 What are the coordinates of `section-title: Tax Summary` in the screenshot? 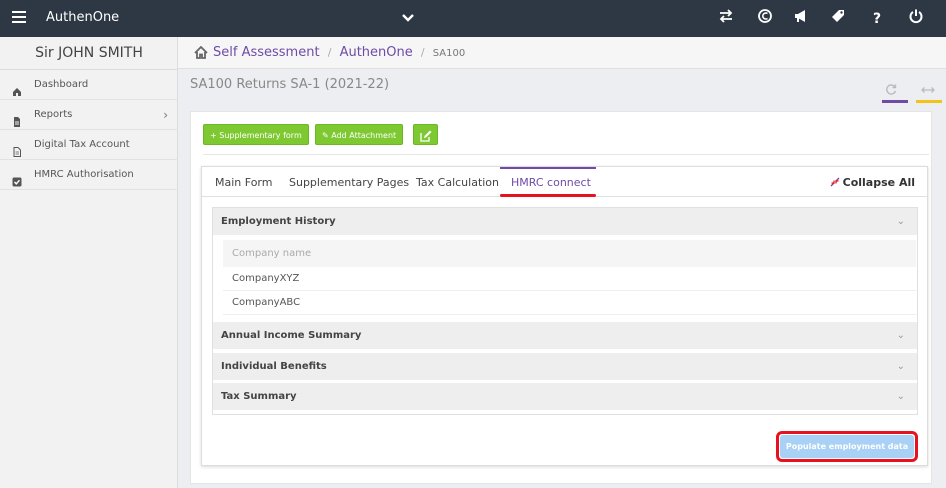 It's located at (259, 396).